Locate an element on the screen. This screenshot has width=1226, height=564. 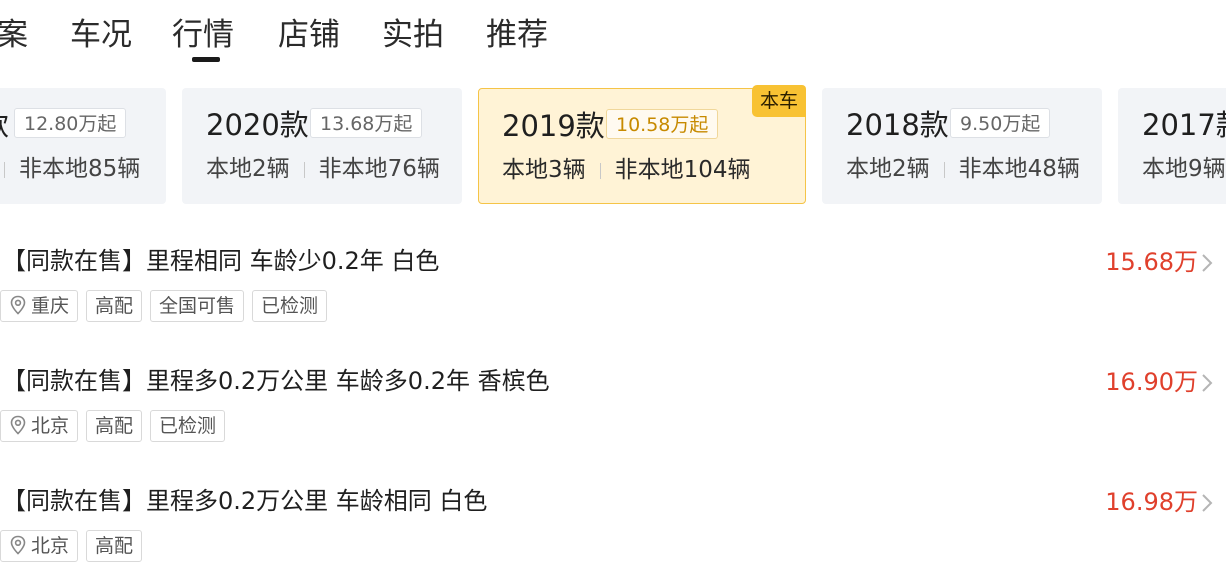
card-stats: 本地9辆 is located at coordinates (1184, 169).